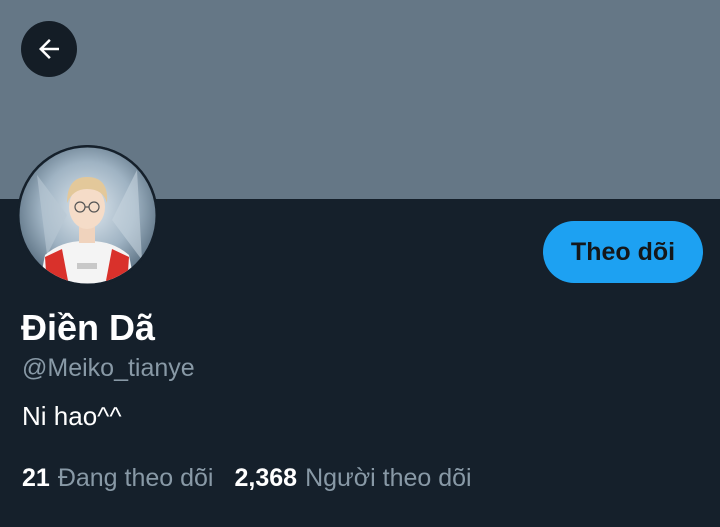 The image size is (720, 527). Describe the element at coordinates (388, 478) in the screenshot. I see `followers-label: Người theo dõi` at that location.